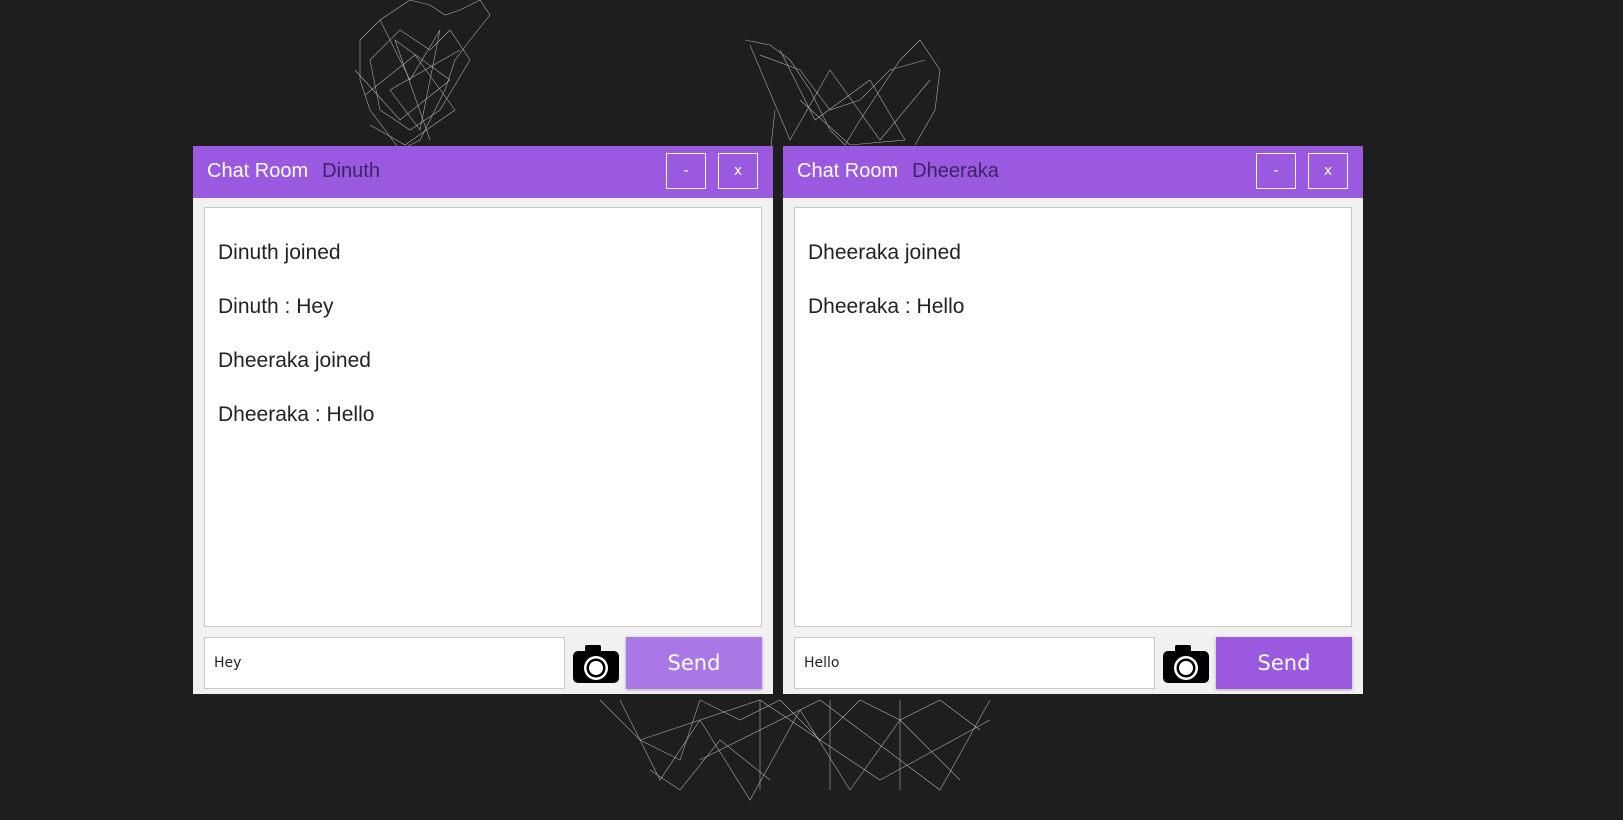  I want to click on title-bar: Chat Room Dinuth - x, so click(483, 172).